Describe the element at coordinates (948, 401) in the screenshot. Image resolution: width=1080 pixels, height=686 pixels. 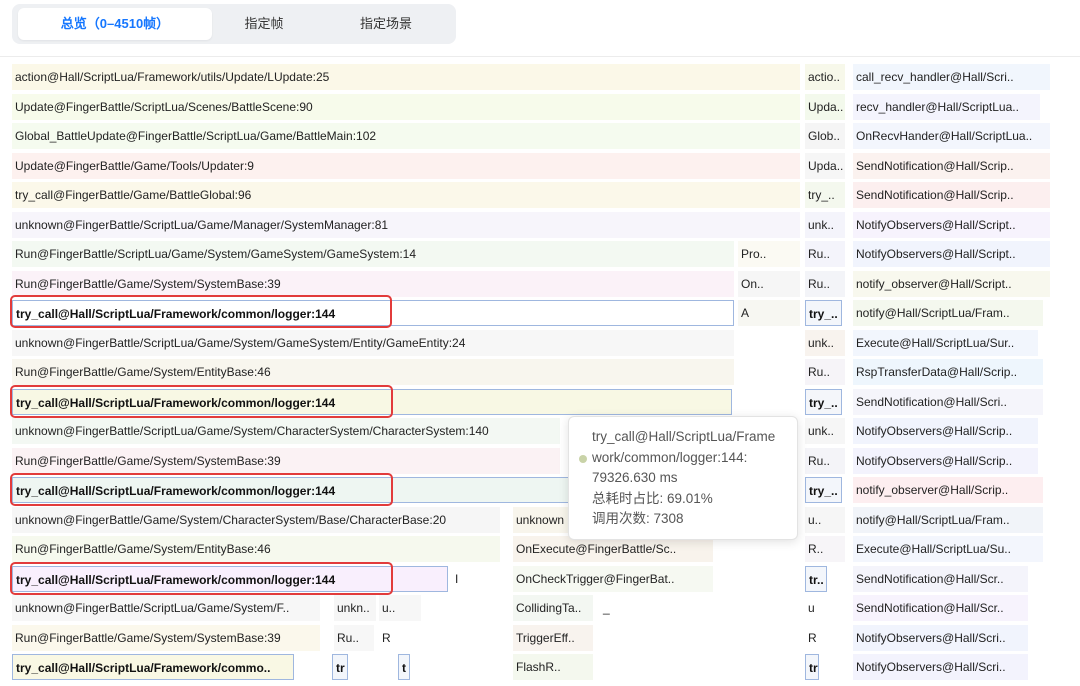
I see `flame-frame: SendNotification@Hall/Scri..` at that location.